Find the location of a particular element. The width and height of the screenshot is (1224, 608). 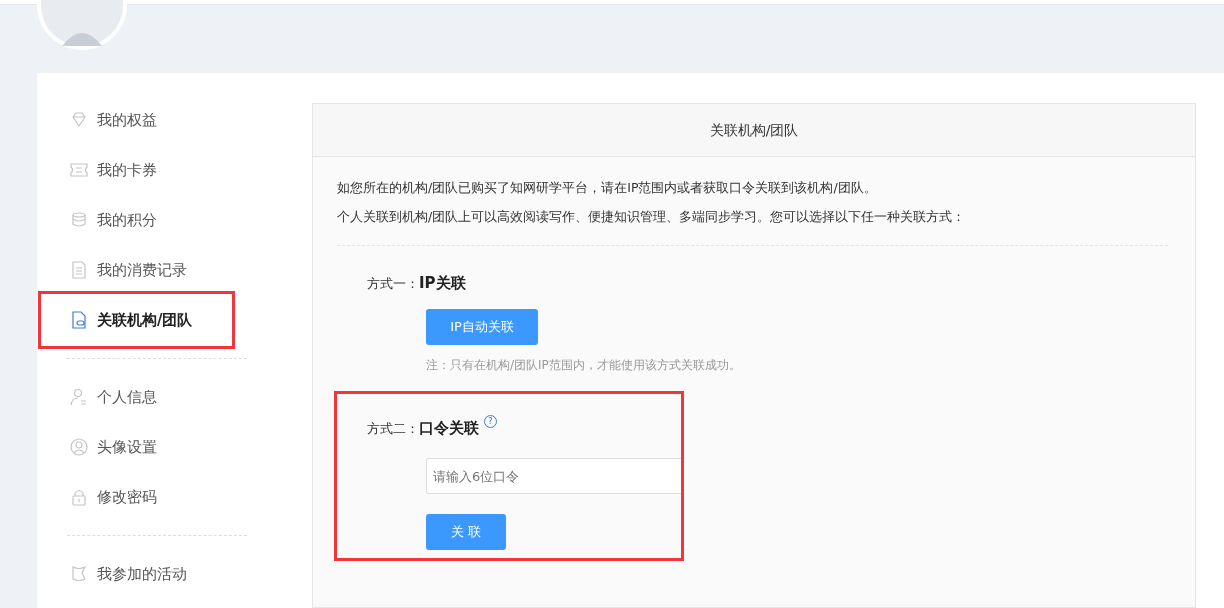

note-text: 注：只有在机构/团队IP范围内，才能使用该方式关联成功。 is located at coordinates (584, 365).